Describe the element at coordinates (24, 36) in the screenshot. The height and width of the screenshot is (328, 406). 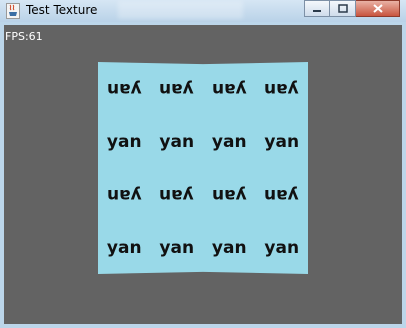
I see `fps-counter: FPS:61` at that location.